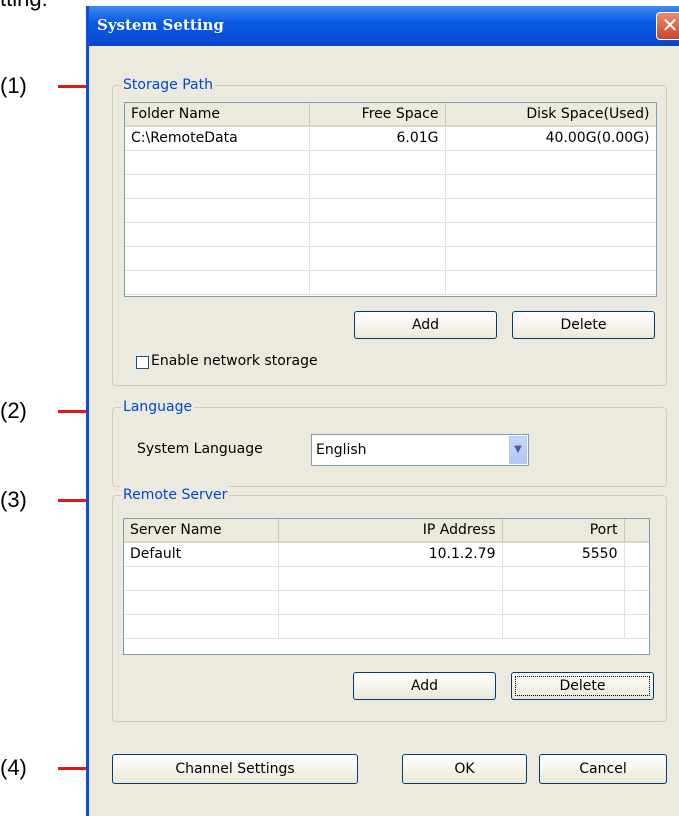  I want to click on storage-delete-button: Delete, so click(583, 325).